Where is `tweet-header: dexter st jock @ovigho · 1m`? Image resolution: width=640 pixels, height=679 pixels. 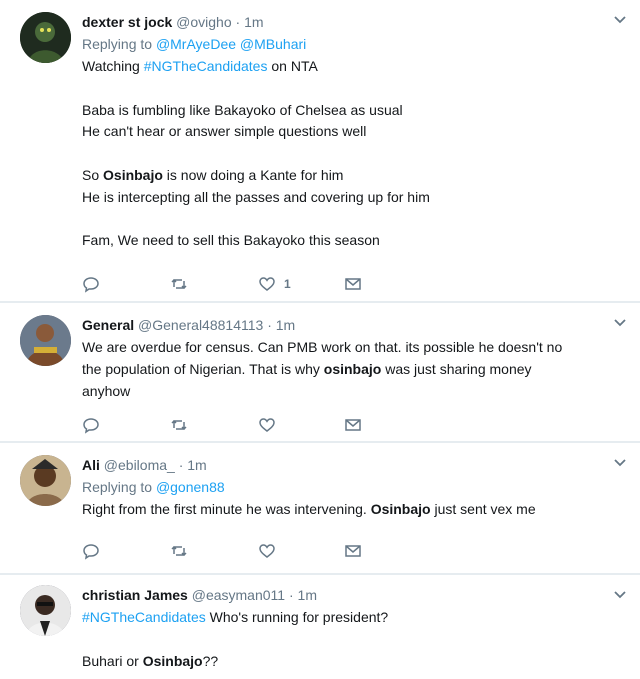
tweet-header: dexter st jock @ovigho · 1m is located at coordinates (351, 22).